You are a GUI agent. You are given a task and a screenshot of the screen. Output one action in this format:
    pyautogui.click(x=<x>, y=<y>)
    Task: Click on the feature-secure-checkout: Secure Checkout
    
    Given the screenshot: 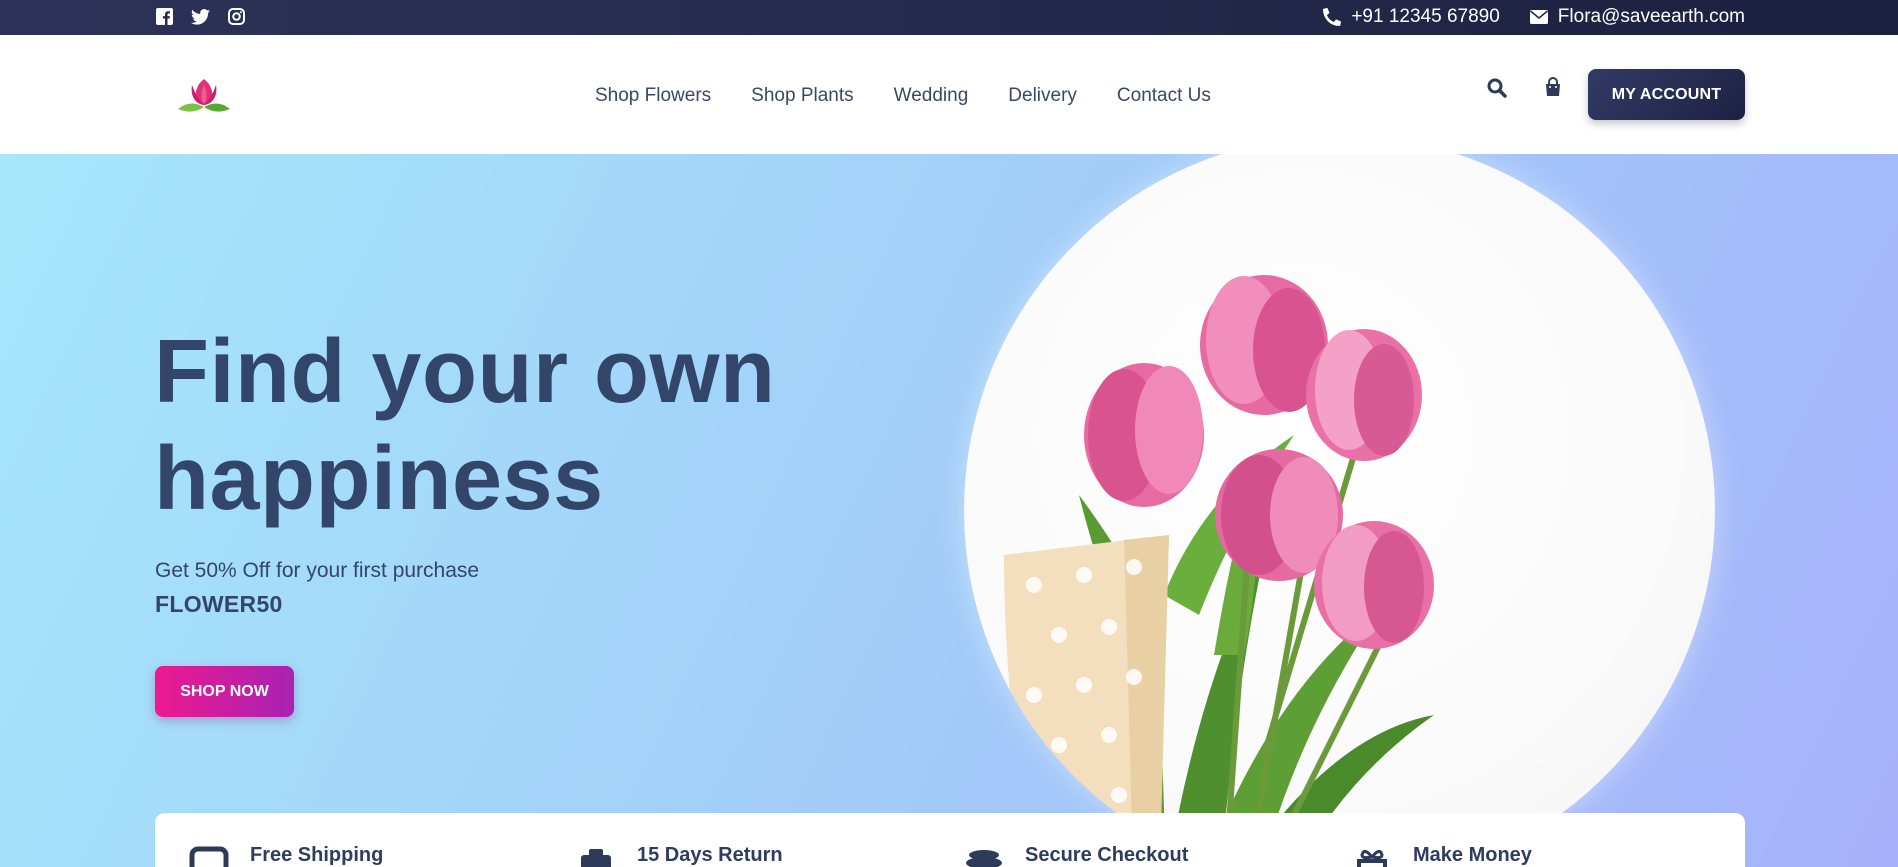 What is the action you would take?
    pyautogui.click(x=1075, y=854)
    